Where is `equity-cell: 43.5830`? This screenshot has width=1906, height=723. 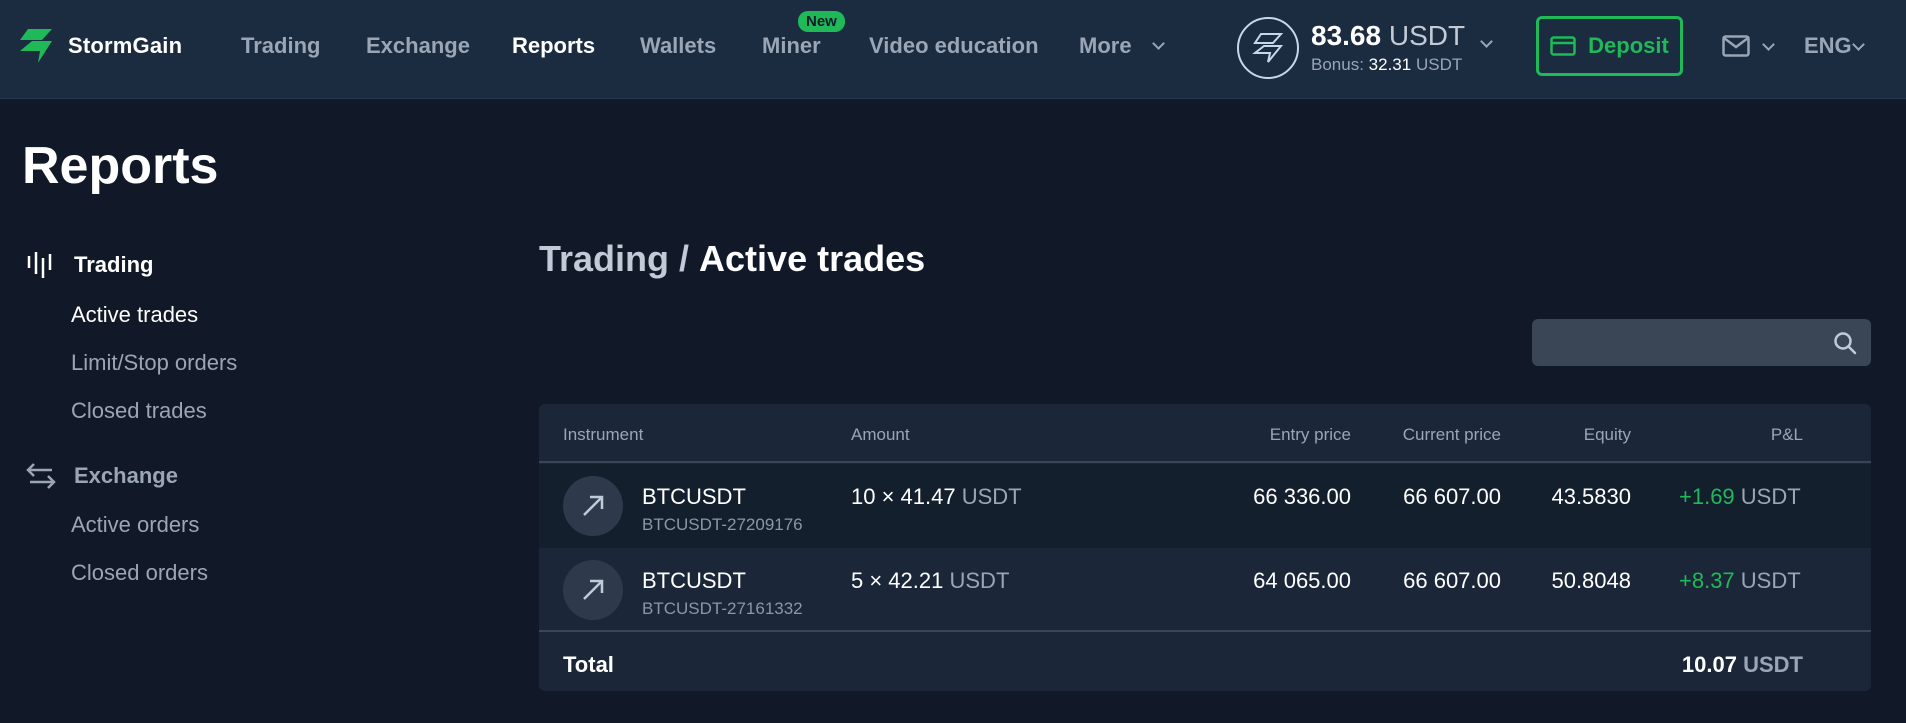
equity-cell: 43.5830 is located at coordinates (1591, 496).